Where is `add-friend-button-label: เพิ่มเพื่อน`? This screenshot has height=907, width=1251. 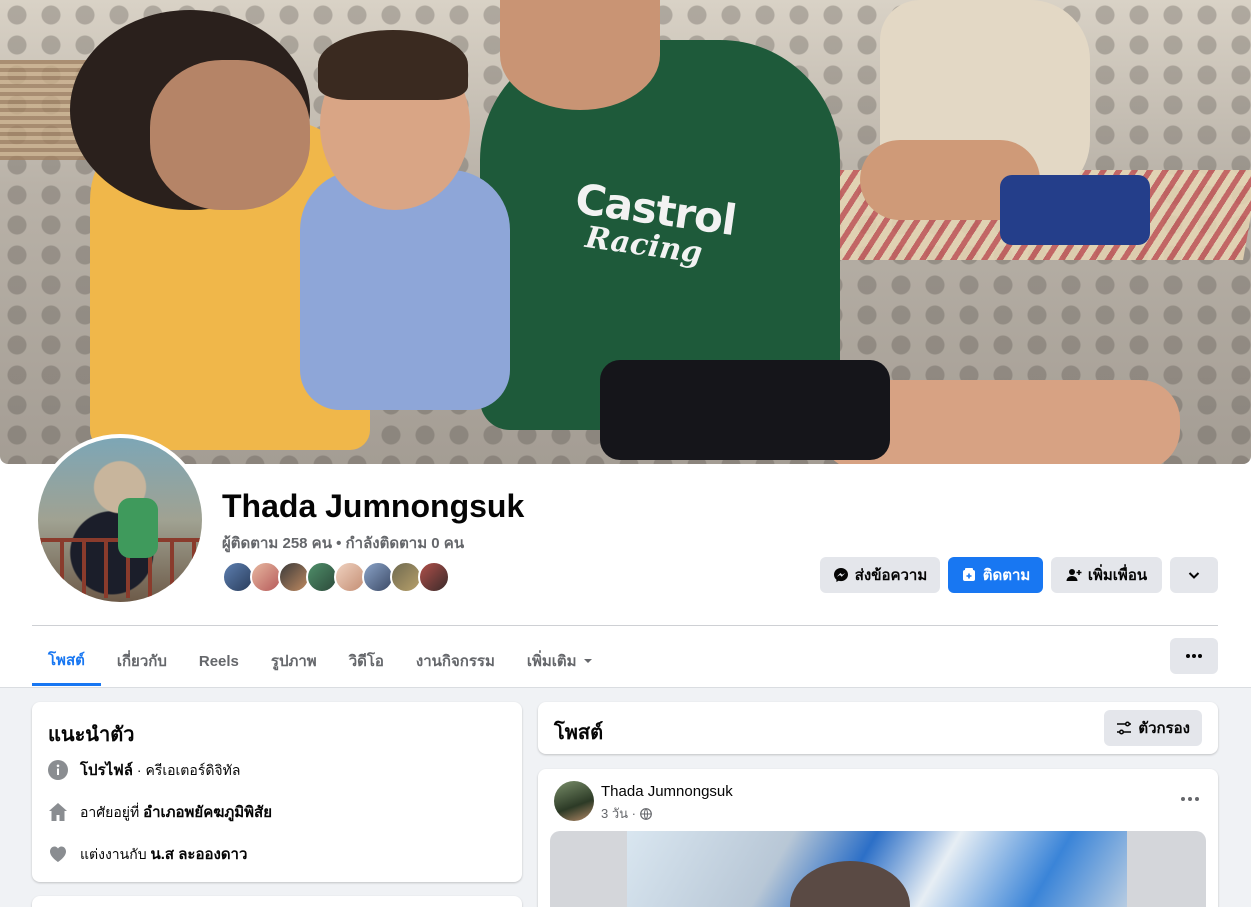
add-friend-button-label: เพิ่มเพื่อน is located at coordinates (1117, 575).